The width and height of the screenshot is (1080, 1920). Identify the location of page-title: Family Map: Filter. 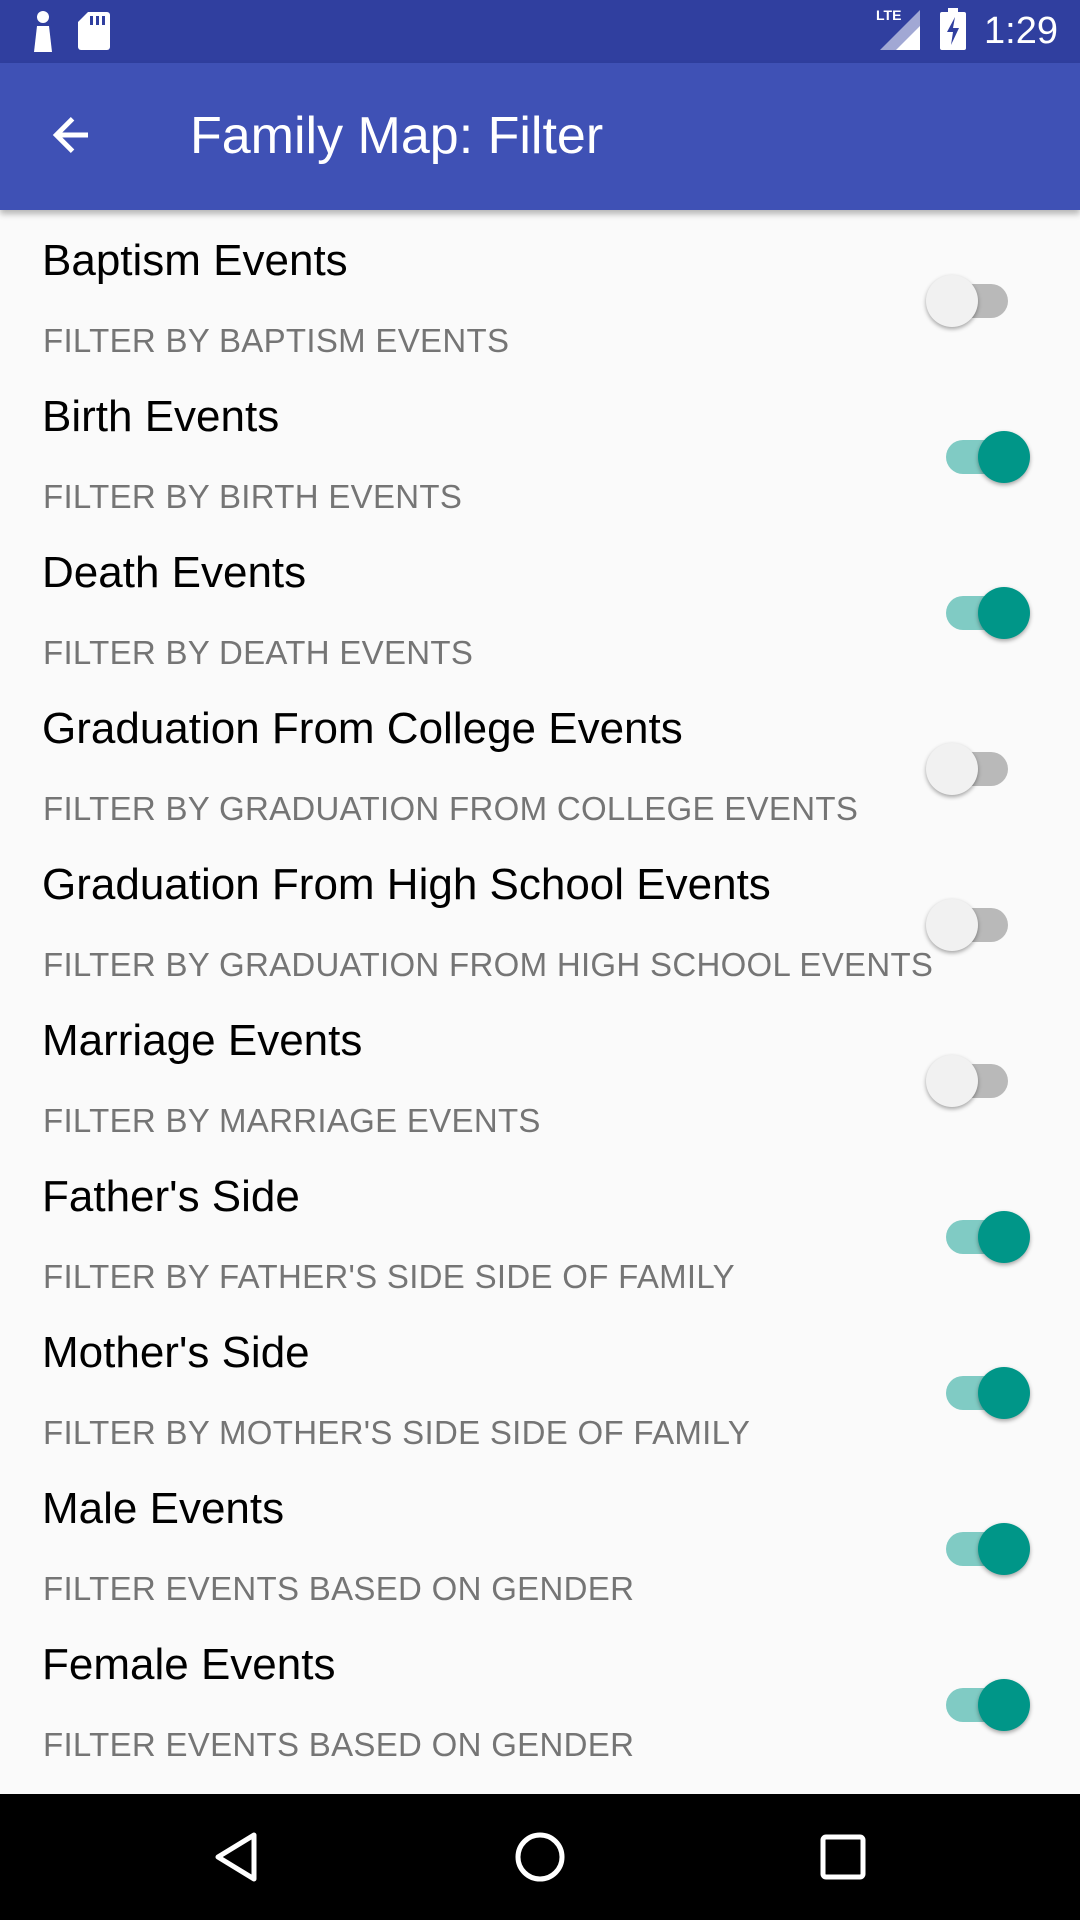
(397, 136).